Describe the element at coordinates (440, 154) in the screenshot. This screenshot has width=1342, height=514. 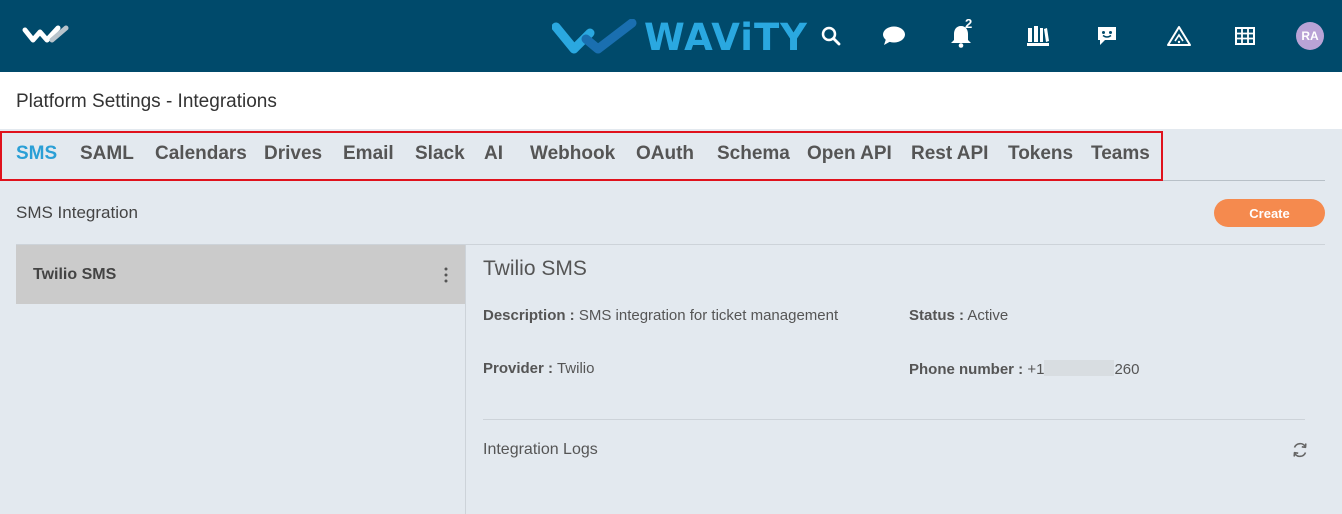
I see `tab-slack: Slack` at that location.